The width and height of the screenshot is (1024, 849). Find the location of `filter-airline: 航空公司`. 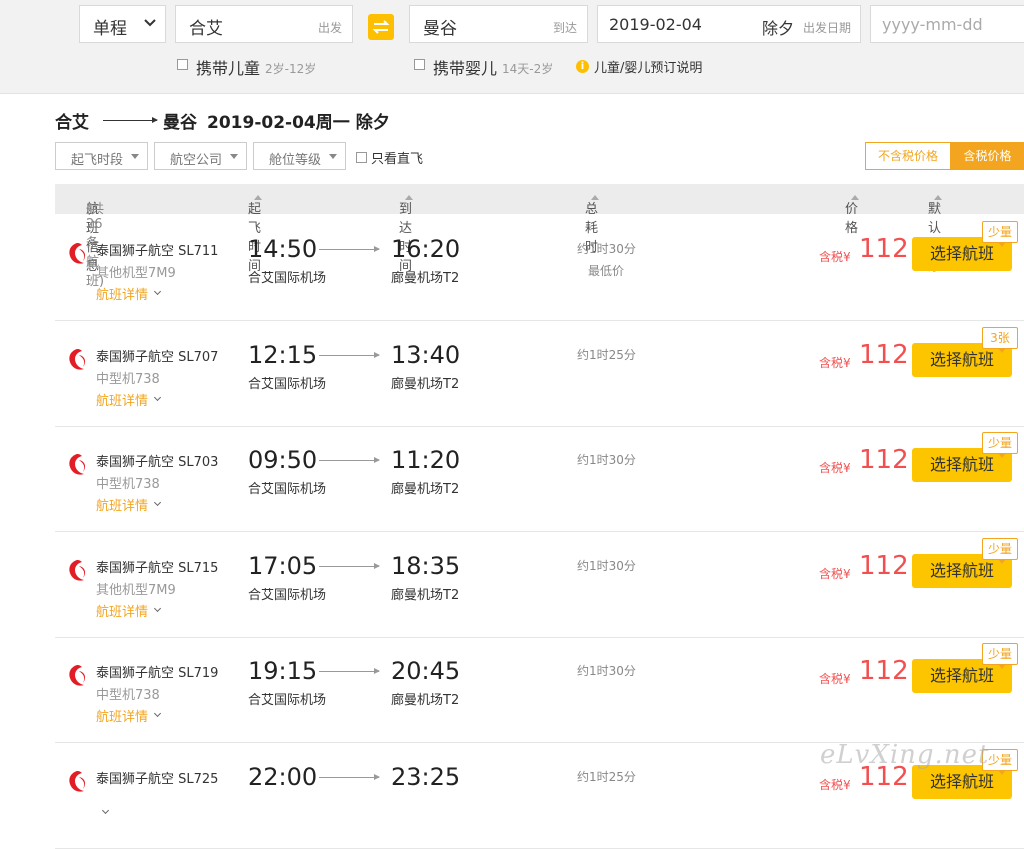

filter-airline: 航空公司 is located at coordinates (200, 156).